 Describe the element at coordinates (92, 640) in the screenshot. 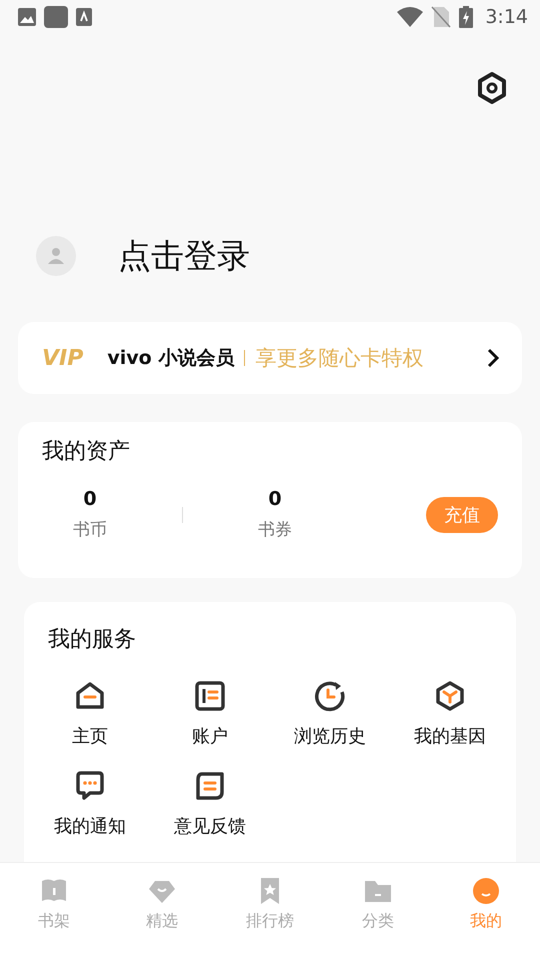

I see `section-title: 我的服务` at that location.